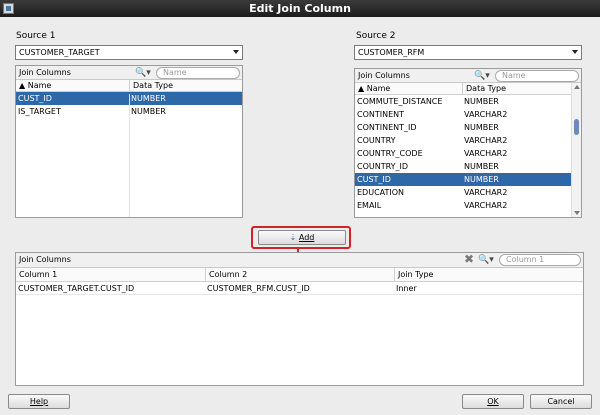  What do you see at coordinates (129, 52) in the screenshot?
I see `source1-dropdown: CUSTOMER_TARGET` at bounding box center [129, 52].